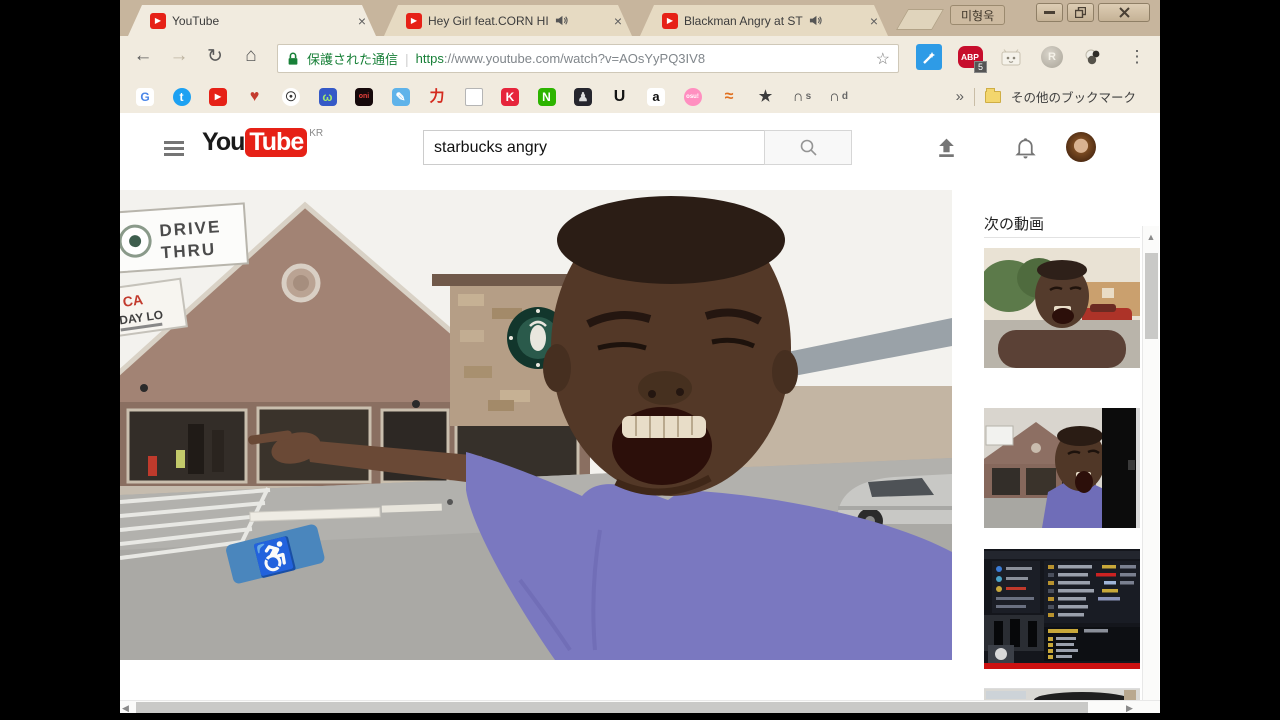 Image resolution: width=1280 pixels, height=720 pixels. Describe the element at coordinates (1062, 237) in the screenshot. I see `sidebar-divider` at that location.